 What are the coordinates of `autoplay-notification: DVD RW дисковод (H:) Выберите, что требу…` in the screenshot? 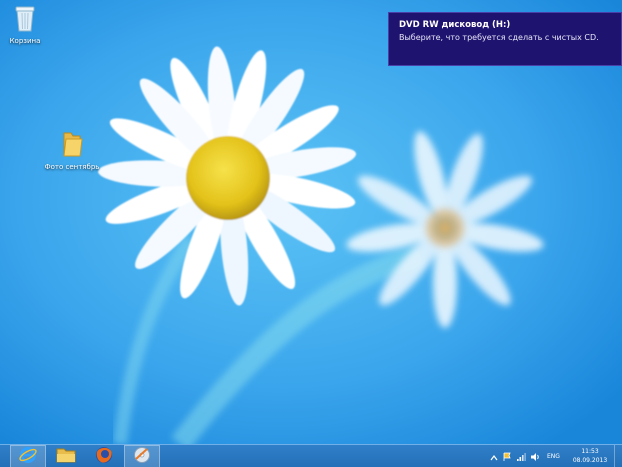 It's located at (505, 39).